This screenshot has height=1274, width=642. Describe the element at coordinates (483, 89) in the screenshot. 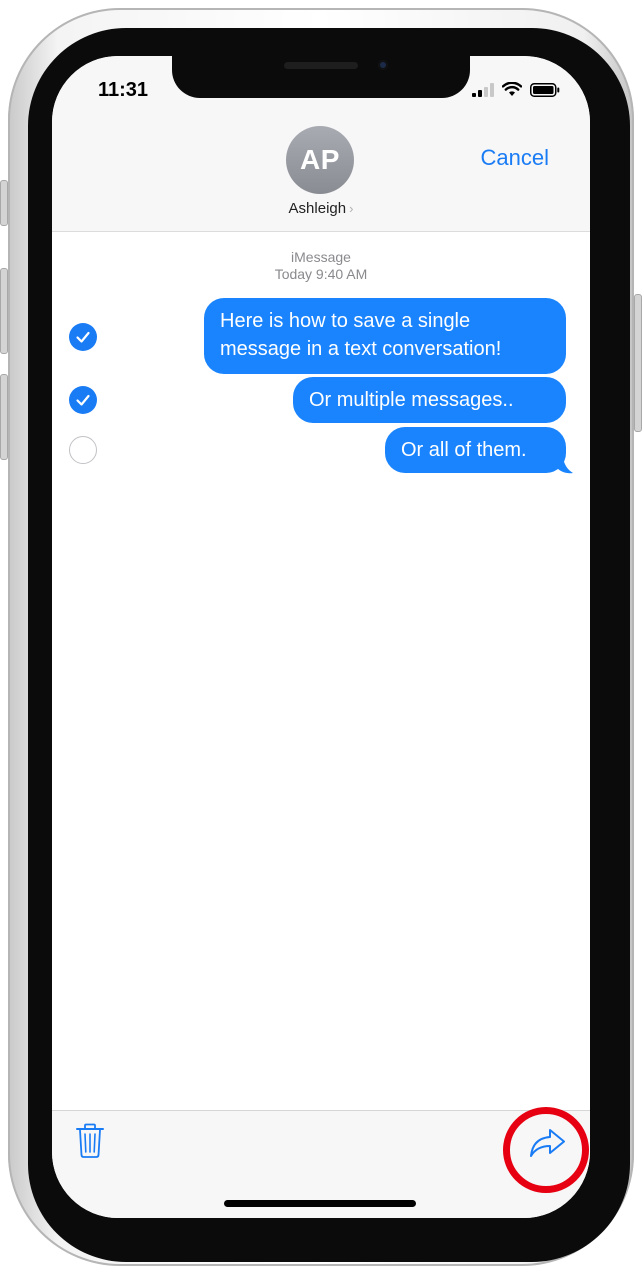

I see `cellular-signal-icon` at that location.